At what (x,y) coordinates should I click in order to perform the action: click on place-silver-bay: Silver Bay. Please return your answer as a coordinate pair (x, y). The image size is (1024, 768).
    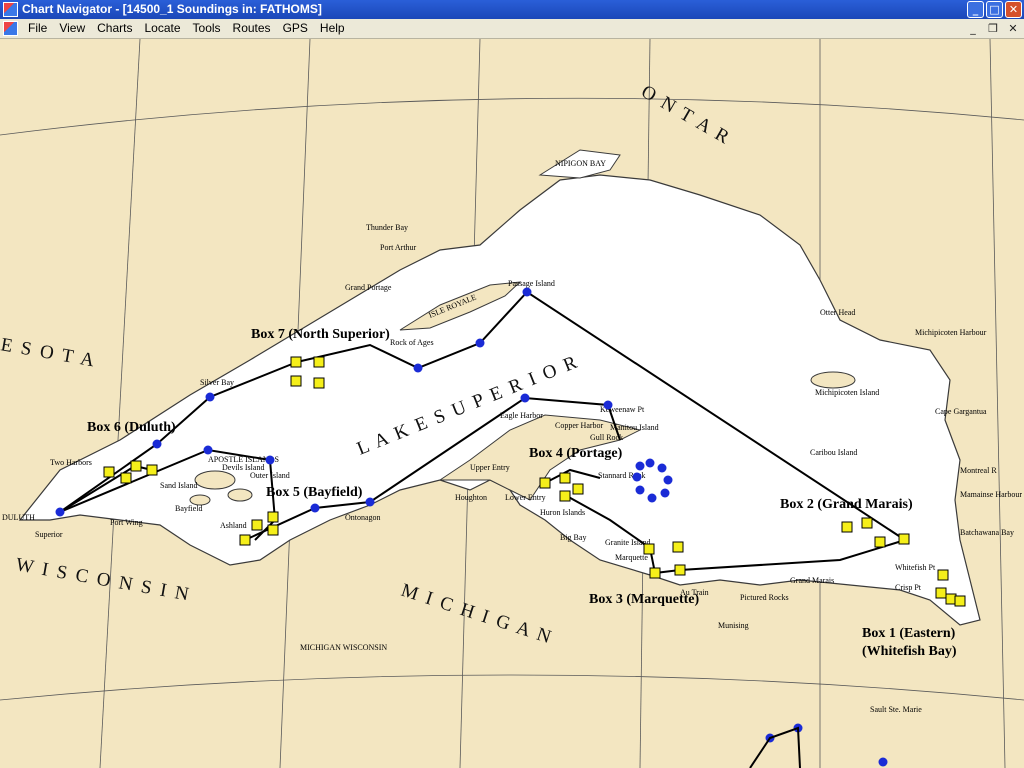
    Looking at the image, I should click on (217, 382).